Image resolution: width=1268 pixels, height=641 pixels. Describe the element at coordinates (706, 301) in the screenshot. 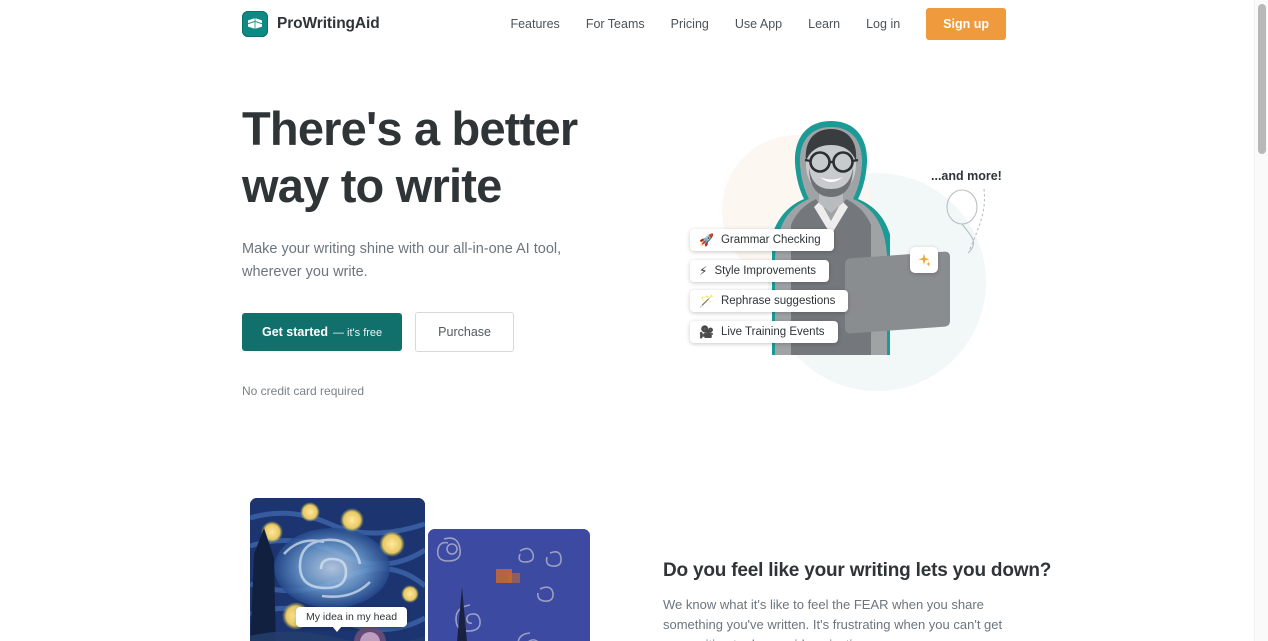

I see `magic-wand-icon: 🪄` at that location.